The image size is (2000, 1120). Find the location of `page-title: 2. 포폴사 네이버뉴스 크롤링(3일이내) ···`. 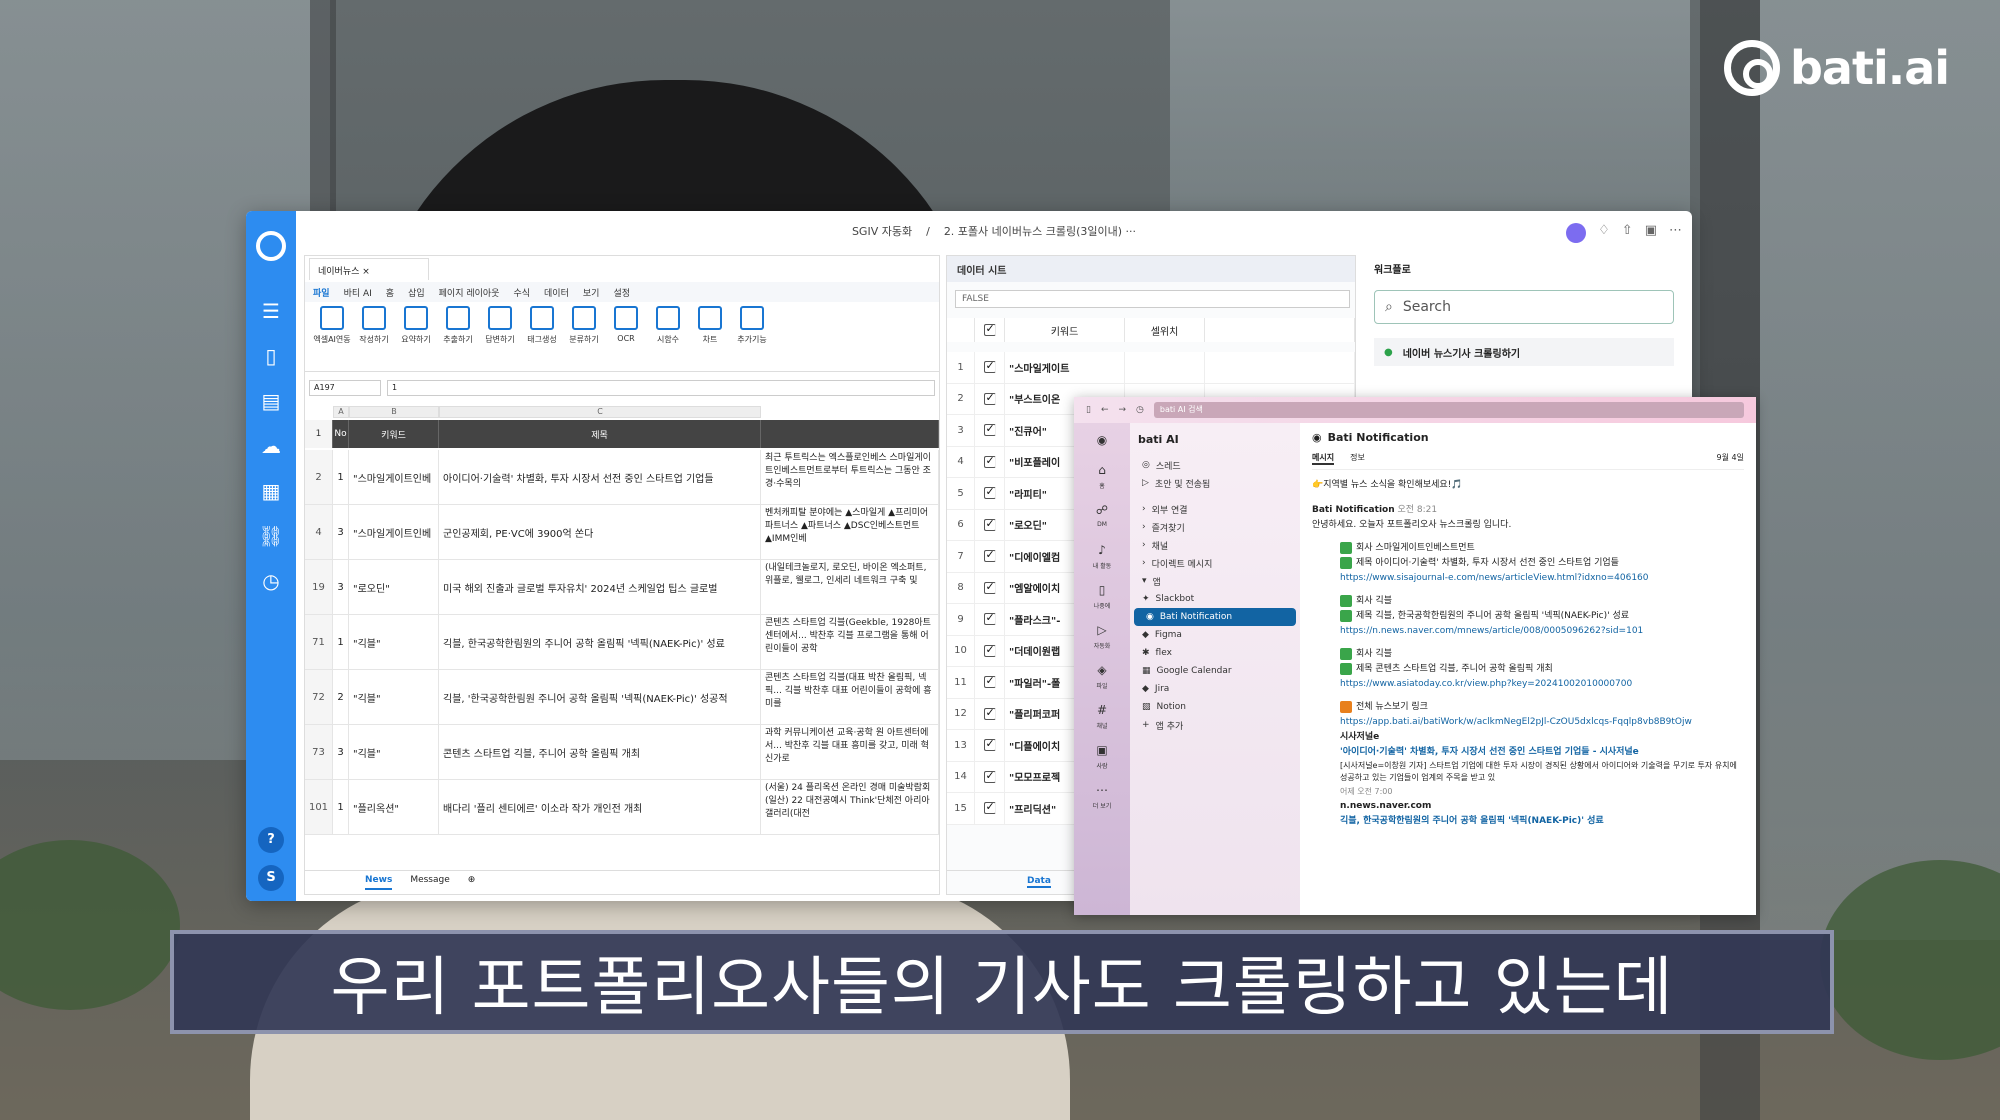

page-title: 2. 포폴사 네이버뉴스 크롤링(3일이내) ··· is located at coordinates (1040, 231).